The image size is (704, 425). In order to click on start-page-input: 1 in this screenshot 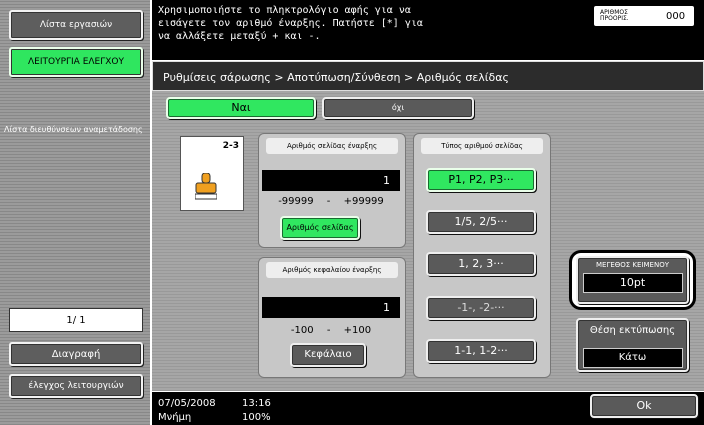, I will do `click(331, 180)`.